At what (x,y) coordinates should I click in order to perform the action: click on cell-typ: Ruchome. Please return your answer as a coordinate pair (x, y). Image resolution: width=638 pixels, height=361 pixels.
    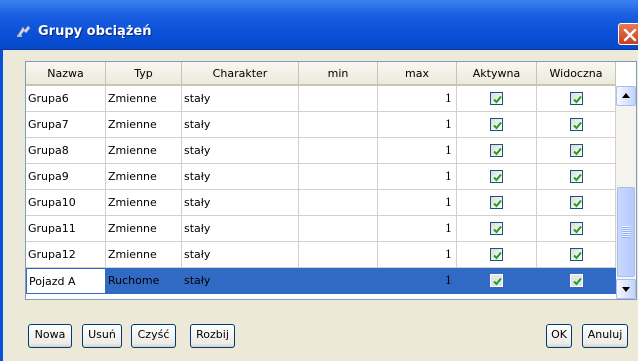
    Looking at the image, I should click on (144, 281).